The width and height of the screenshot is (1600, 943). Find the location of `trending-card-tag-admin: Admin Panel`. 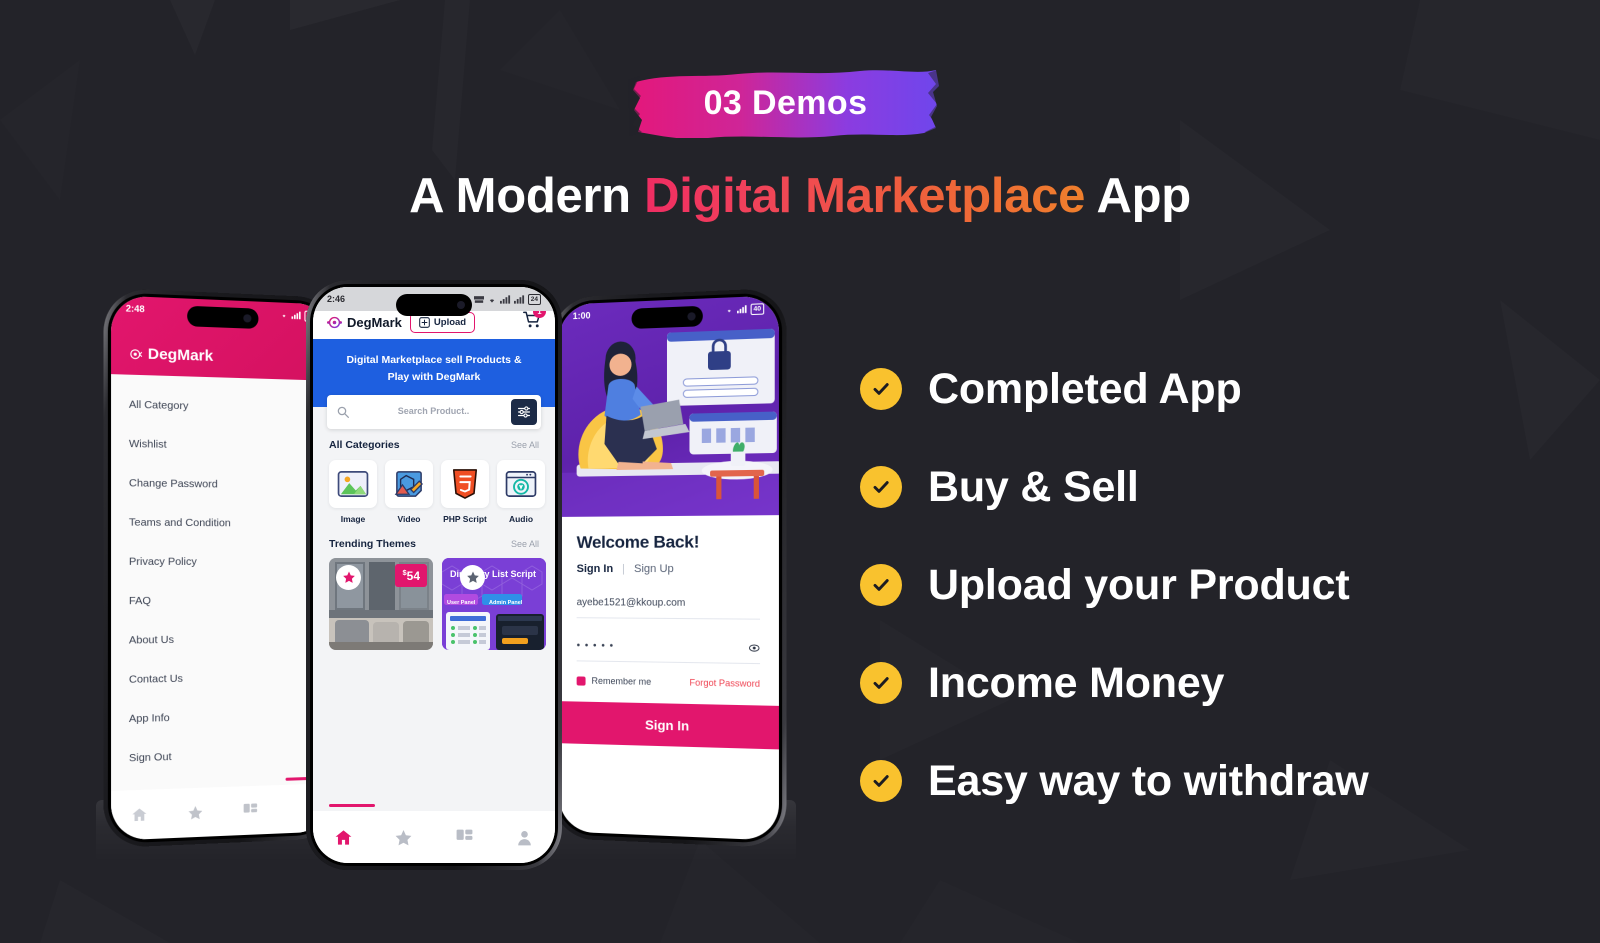

trending-card-tag-admin: Admin Panel is located at coordinates (506, 602).